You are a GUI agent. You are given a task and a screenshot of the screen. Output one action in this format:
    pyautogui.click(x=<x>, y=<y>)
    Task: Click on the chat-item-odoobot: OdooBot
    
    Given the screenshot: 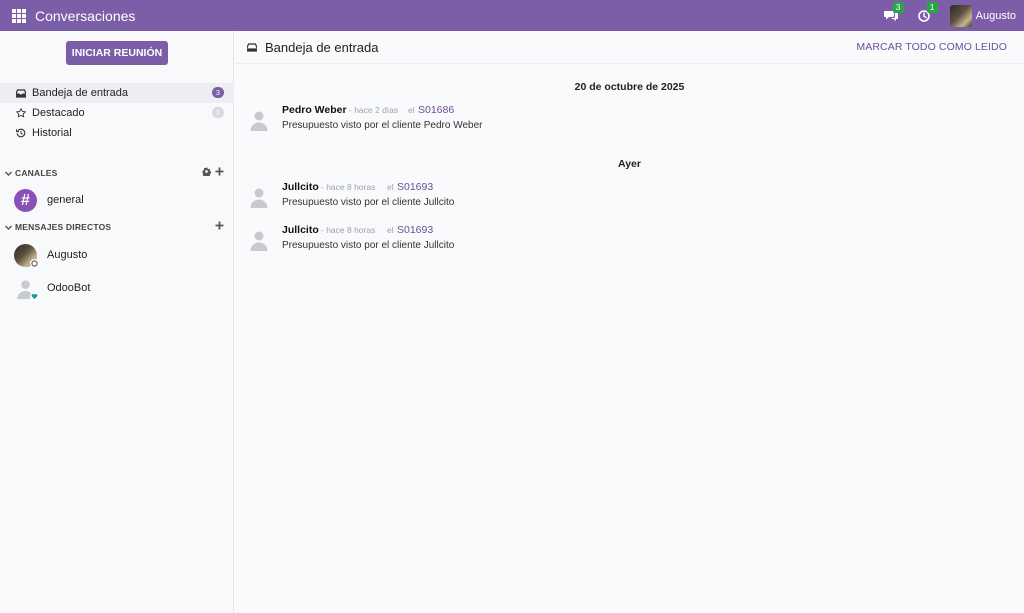 What is the action you would take?
    pyautogui.click(x=117, y=288)
    